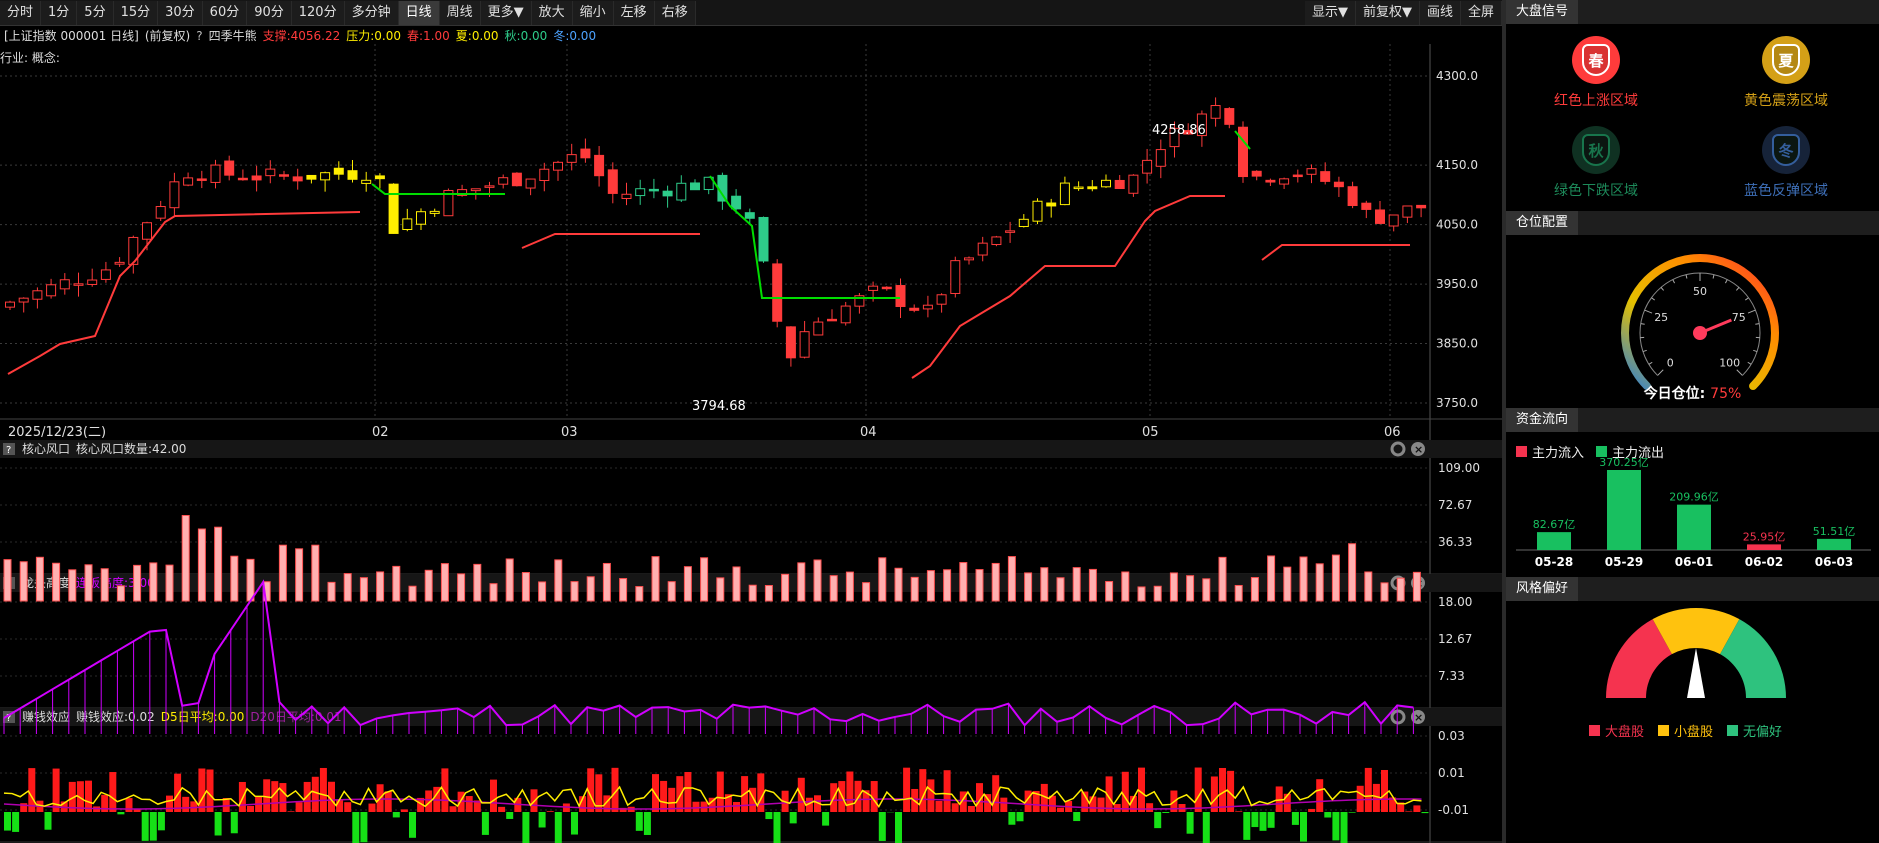 The height and width of the screenshot is (843, 1879). I want to click on panel-2-tick-1: 0.01, so click(1451, 773).